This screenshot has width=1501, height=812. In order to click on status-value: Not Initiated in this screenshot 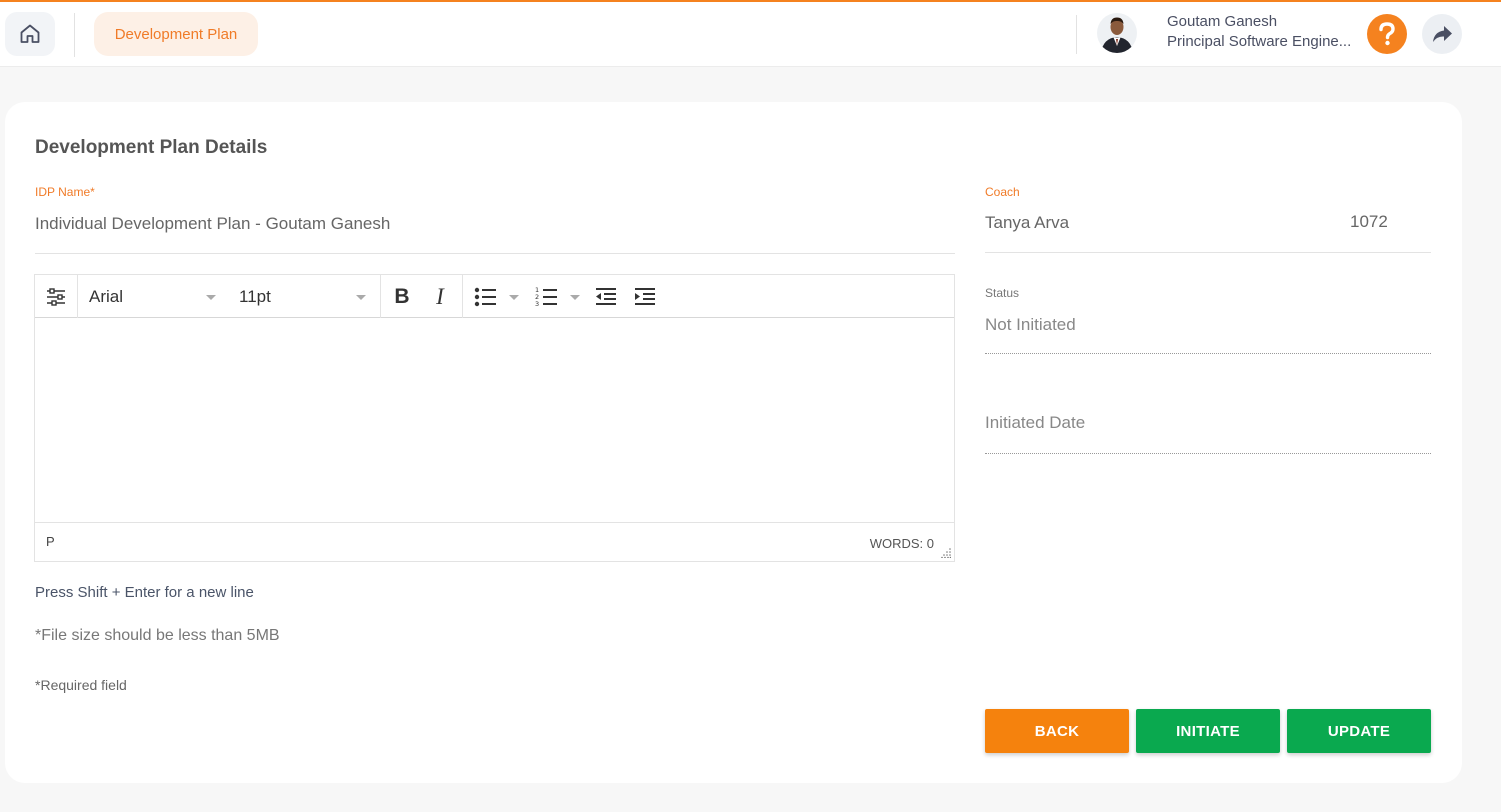, I will do `click(1030, 324)`.